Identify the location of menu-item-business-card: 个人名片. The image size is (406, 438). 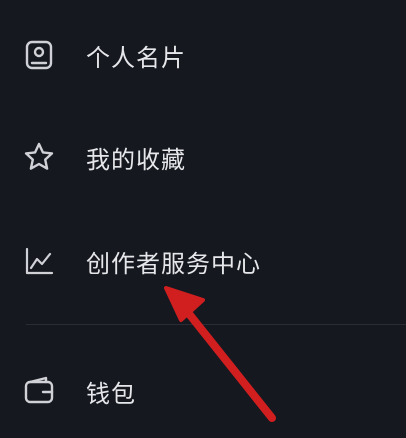
(203, 55).